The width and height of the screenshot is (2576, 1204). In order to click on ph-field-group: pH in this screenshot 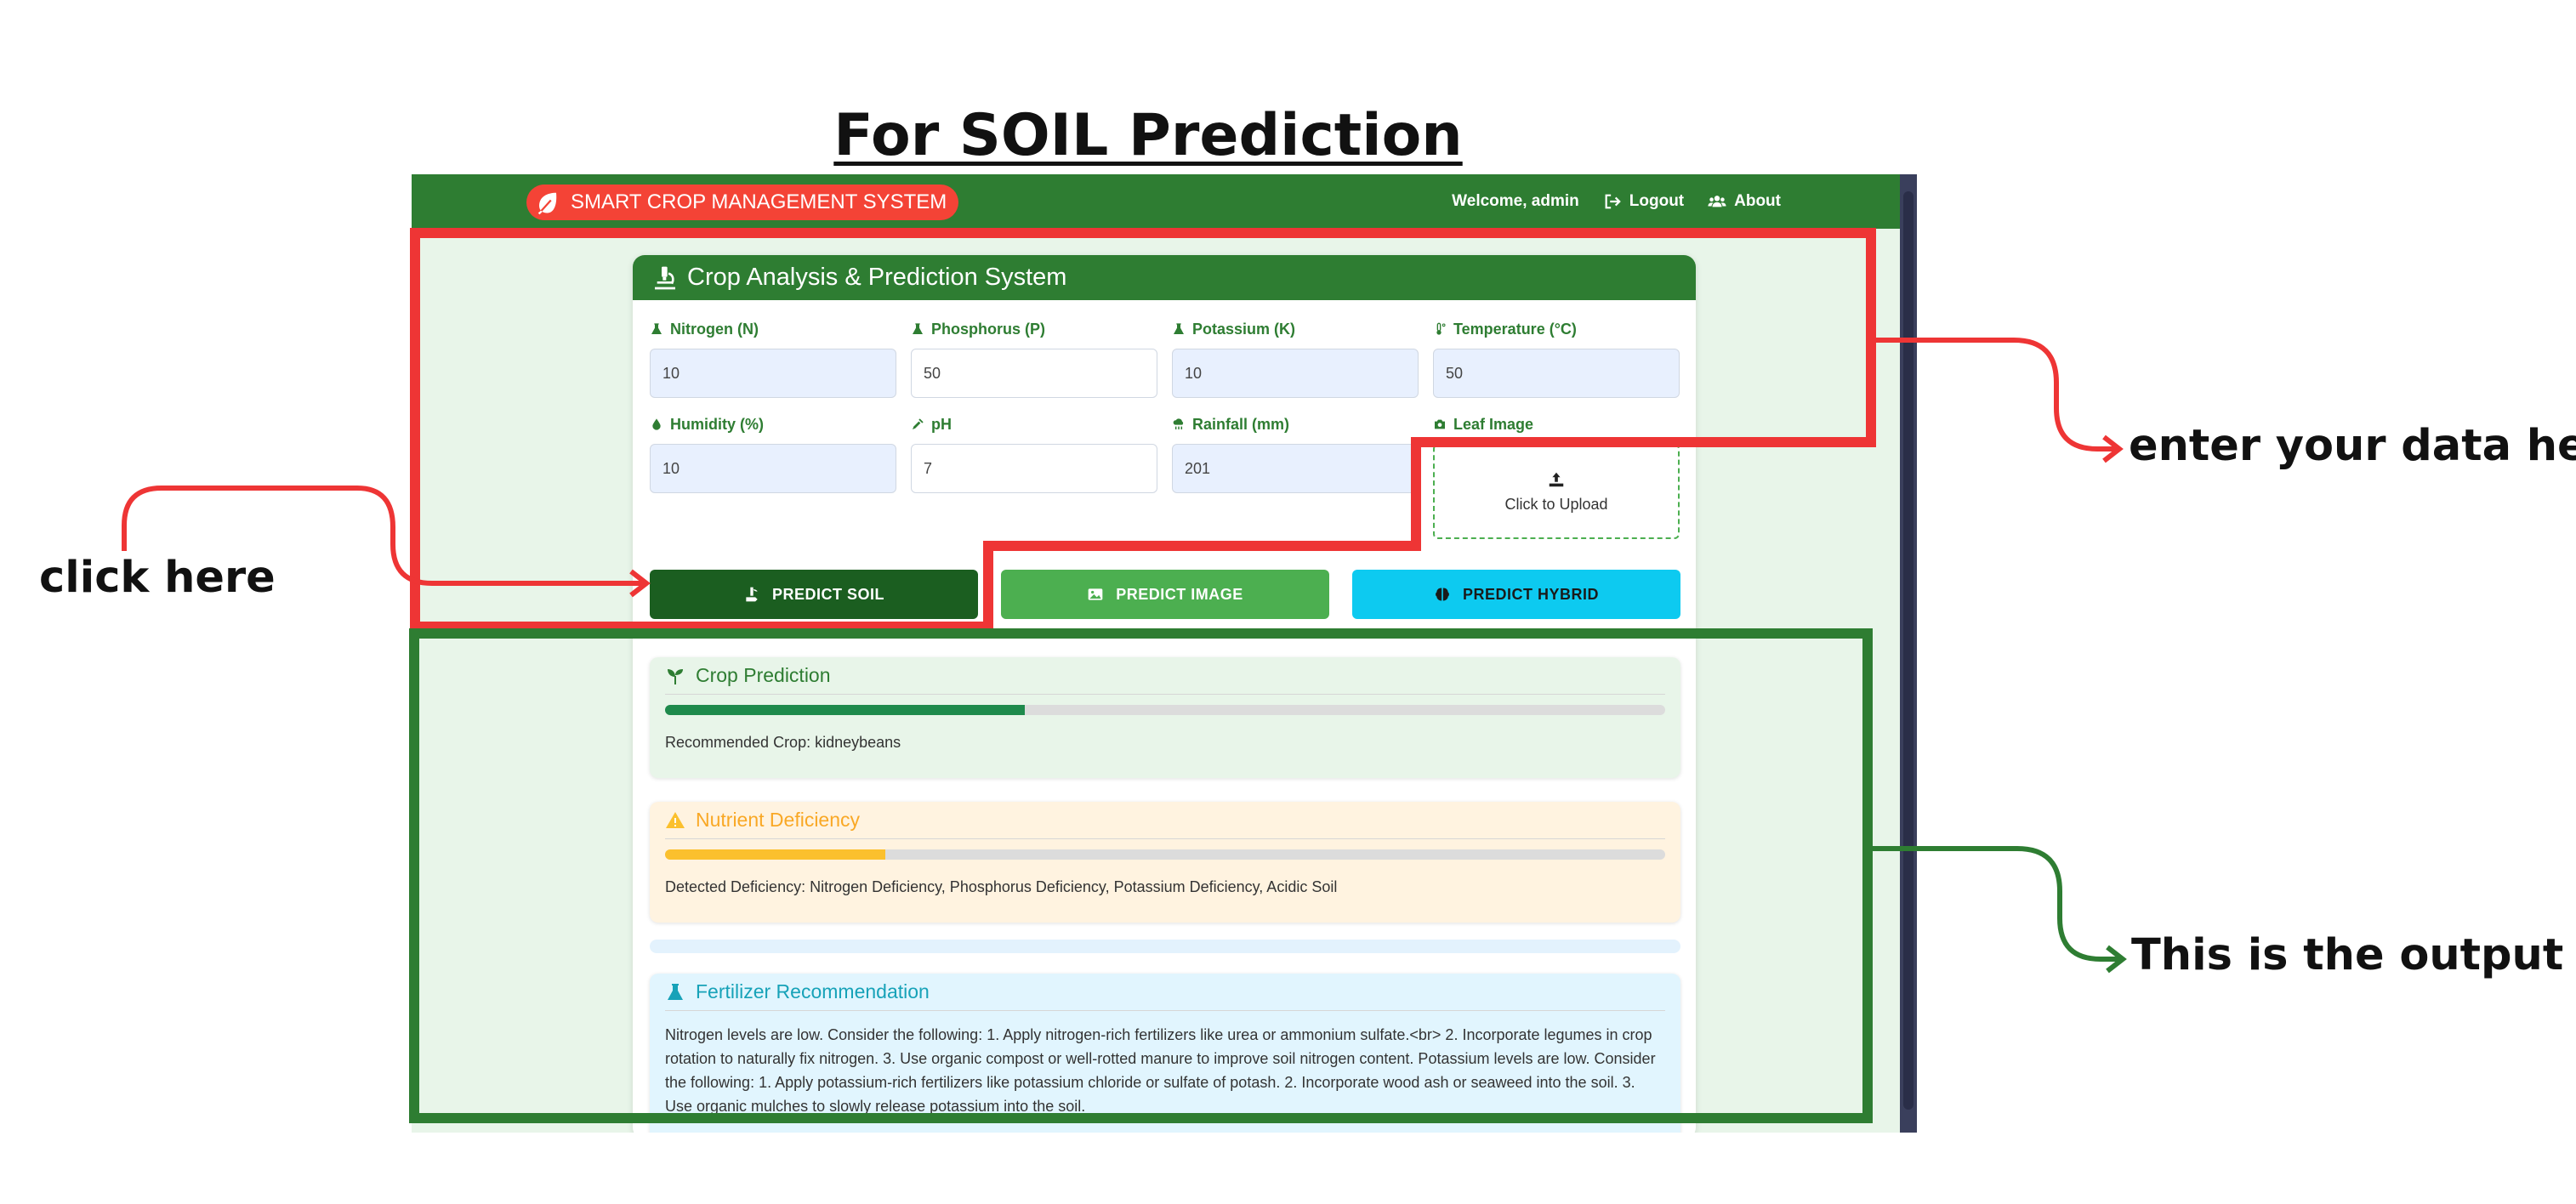, I will do `click(1034, 453)`.